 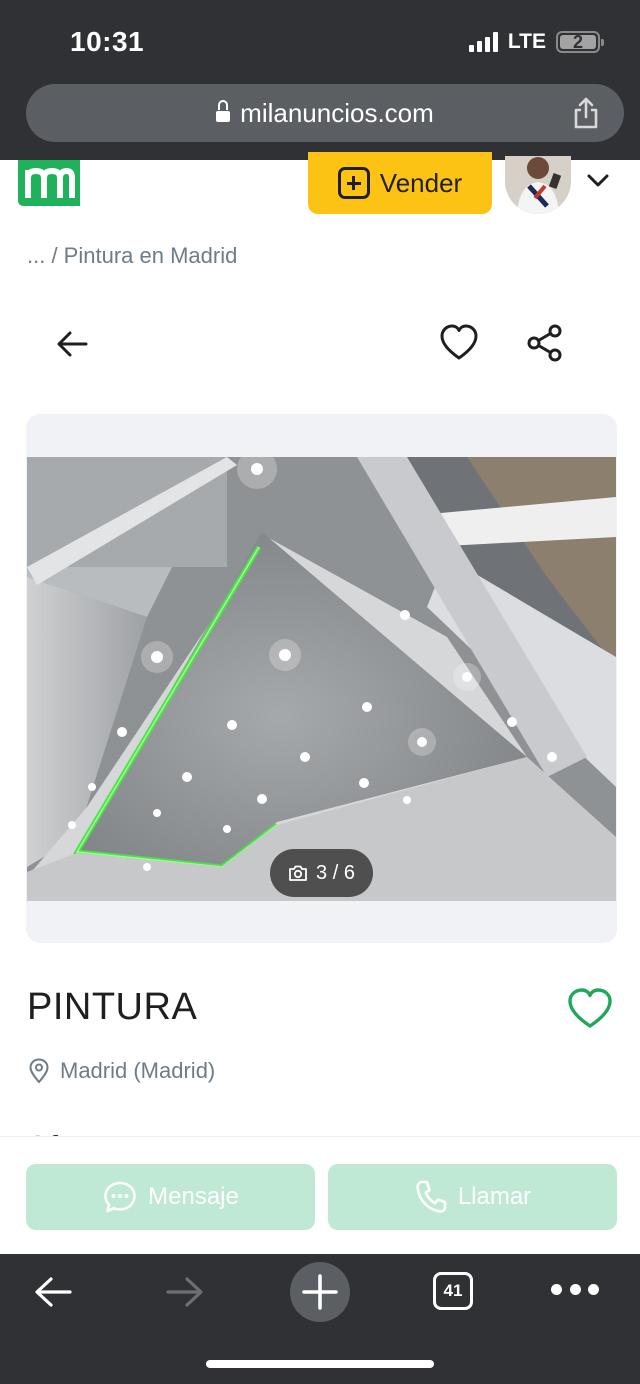 I want to click on tabs-icon: 41, so click(x=453, y=1291).